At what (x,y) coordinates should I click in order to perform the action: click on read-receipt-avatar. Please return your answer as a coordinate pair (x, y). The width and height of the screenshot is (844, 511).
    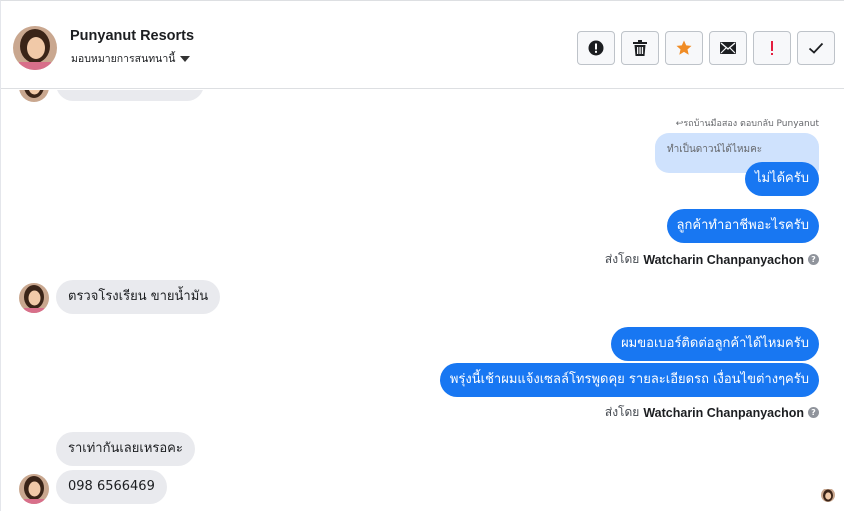
    Looking at the image, I should click on (828, 495).